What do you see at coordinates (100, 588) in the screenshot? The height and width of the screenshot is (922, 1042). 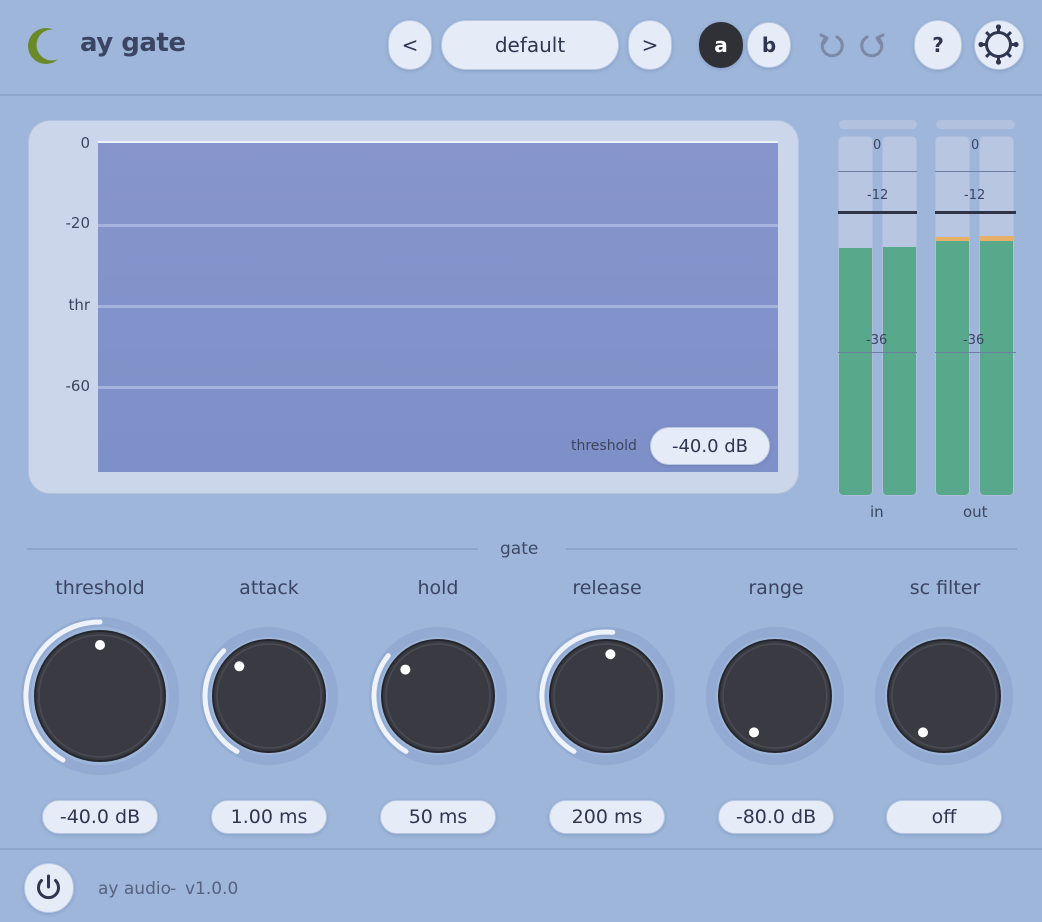 I see `threshold-knob-label: threshold` at bounding box center [100, 588].